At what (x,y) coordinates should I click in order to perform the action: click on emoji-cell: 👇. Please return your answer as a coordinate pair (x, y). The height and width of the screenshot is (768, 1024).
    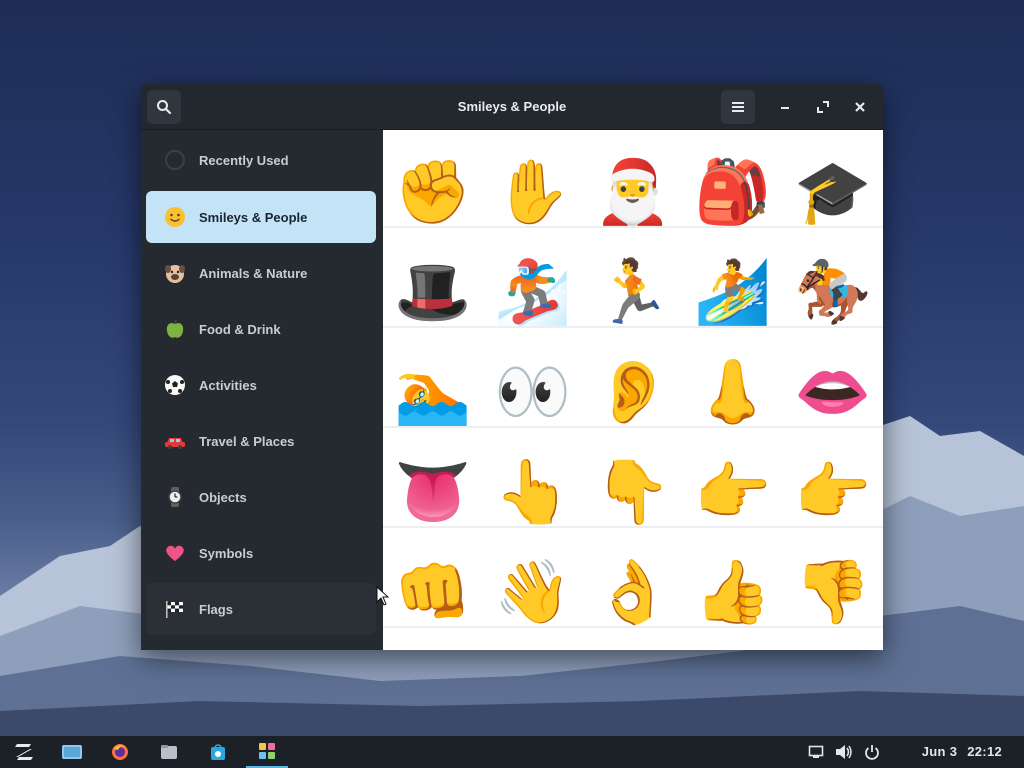
    Looking at the image, I should click on (633, 492).